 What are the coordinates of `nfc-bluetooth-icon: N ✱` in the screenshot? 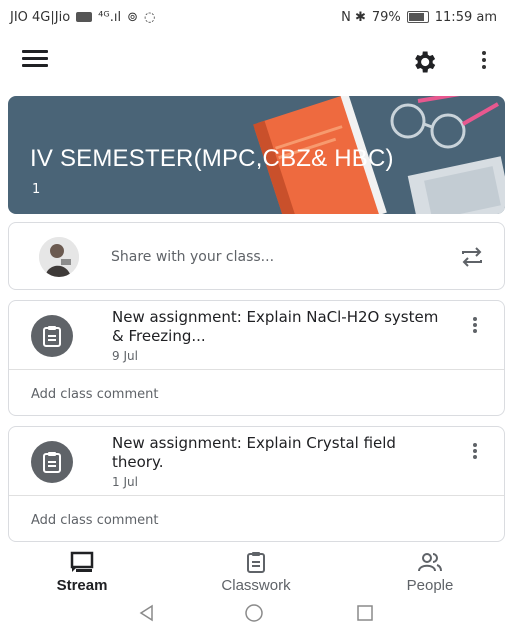 It's located at (353, 17).